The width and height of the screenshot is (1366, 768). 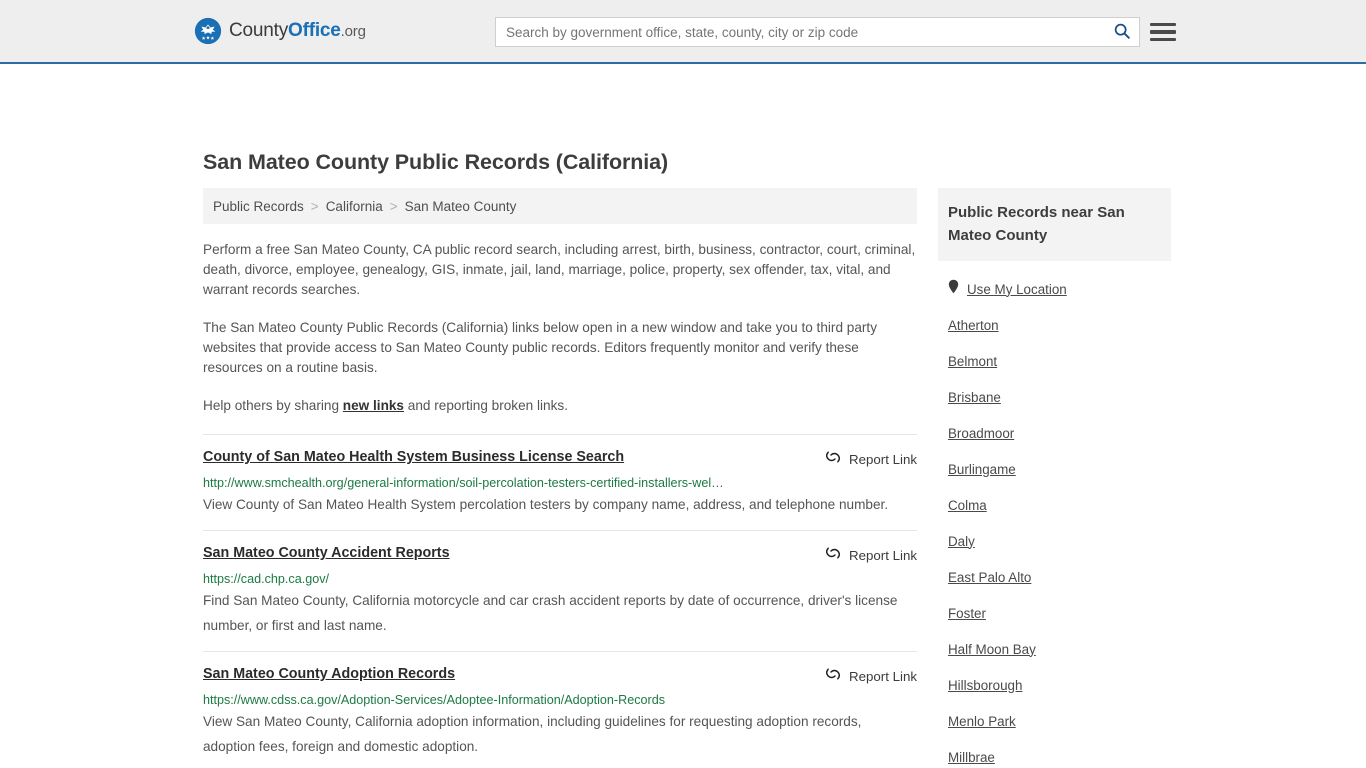 I want to click on result-title-link: San Mateo County Adoption Records, so click(x=329, y=674).